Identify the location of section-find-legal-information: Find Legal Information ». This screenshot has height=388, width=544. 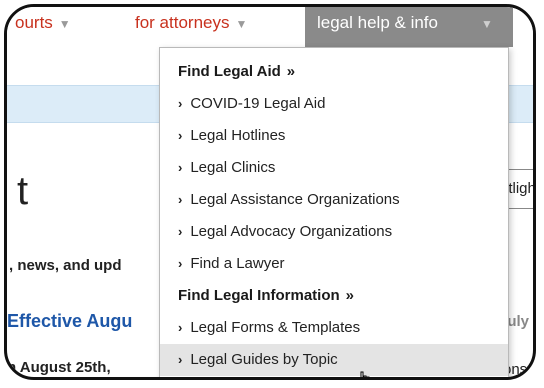
(334, 296).